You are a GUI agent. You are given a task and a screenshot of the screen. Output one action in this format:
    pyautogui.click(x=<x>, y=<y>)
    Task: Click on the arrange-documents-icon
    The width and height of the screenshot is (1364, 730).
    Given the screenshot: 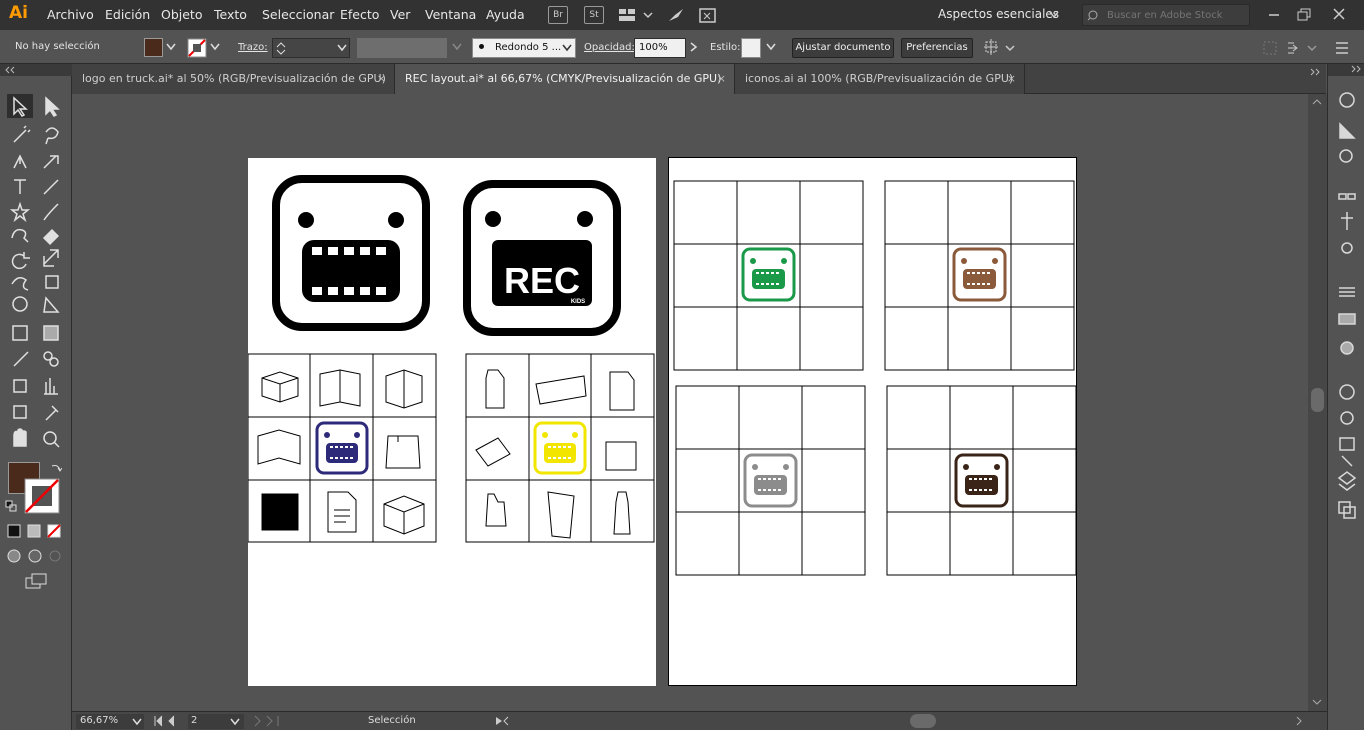 What is the action you would take?
    pyautogui.click(x=636, y=15)
    